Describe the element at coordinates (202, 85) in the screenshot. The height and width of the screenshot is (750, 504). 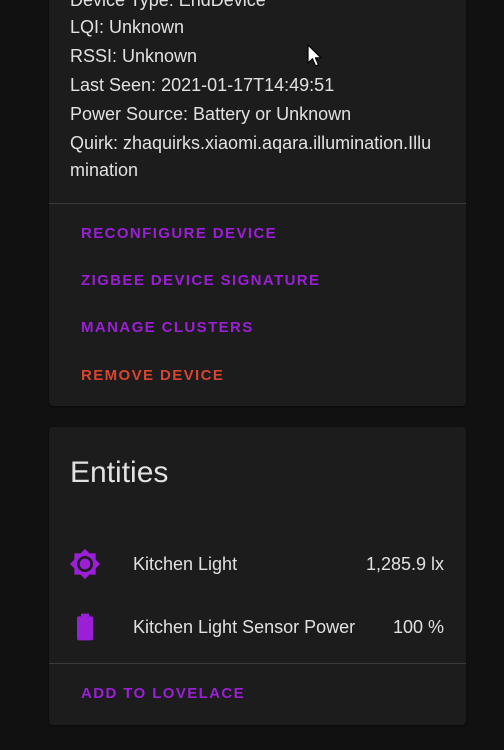
I see `last-seen-text: Last Seen: 2021-01-17T14:49:51` at that location.